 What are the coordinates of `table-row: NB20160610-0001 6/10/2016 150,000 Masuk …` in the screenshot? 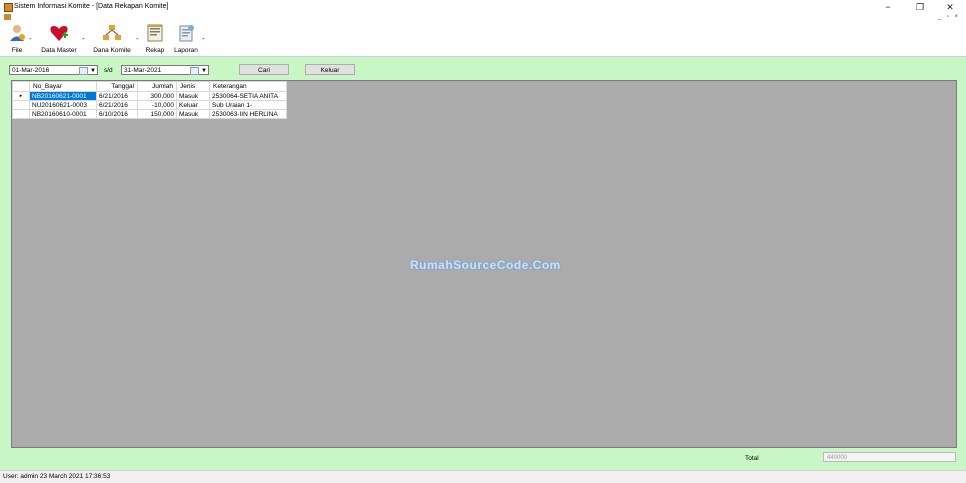 It's located at (149, 114).